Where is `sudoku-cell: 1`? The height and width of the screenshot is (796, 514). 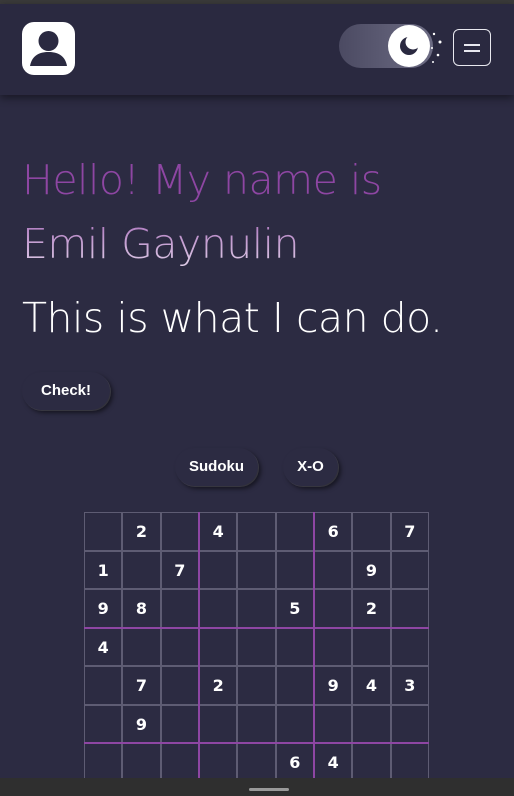
sudoku-cell: 1 is located at coordinates (103, 569).